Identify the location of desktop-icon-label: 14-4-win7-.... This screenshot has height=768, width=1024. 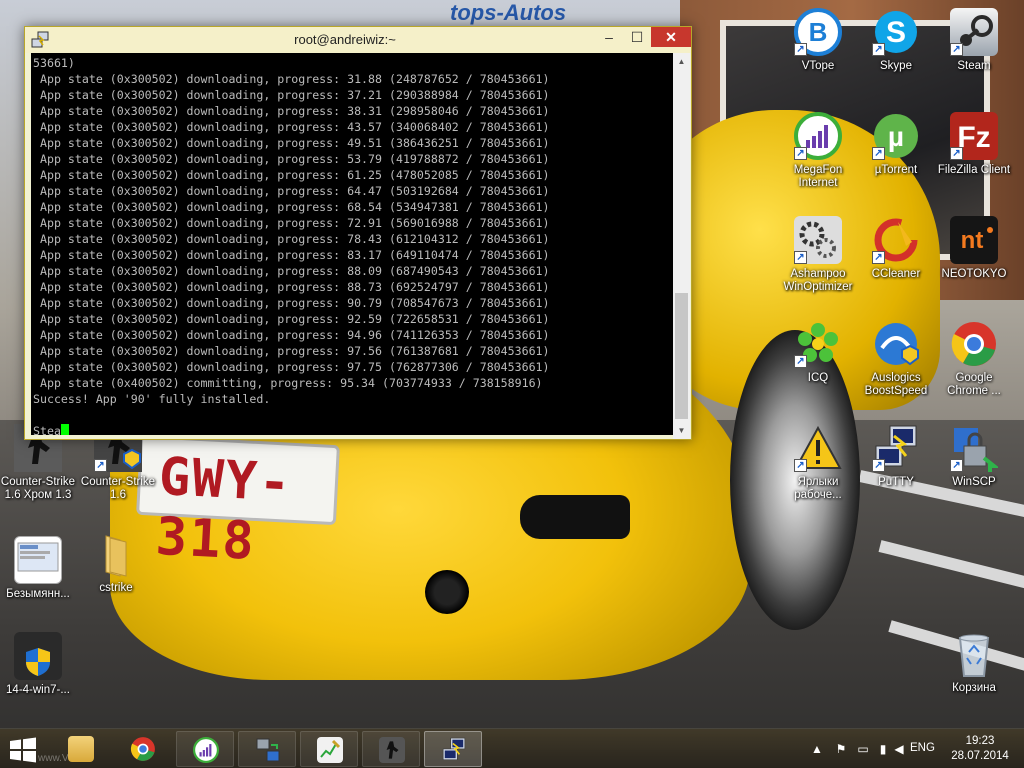
(38, 690).